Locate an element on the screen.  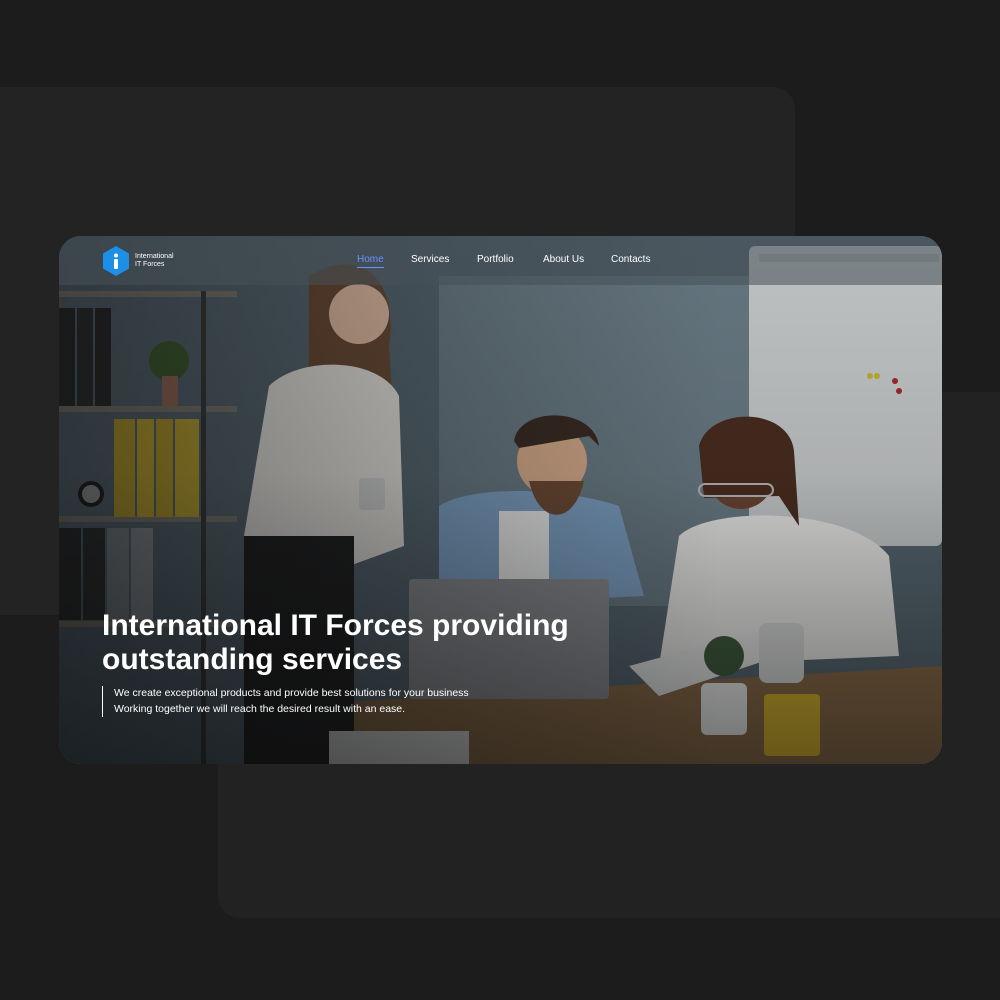
nav-link-services: Services is located at coordinates (430, 259).